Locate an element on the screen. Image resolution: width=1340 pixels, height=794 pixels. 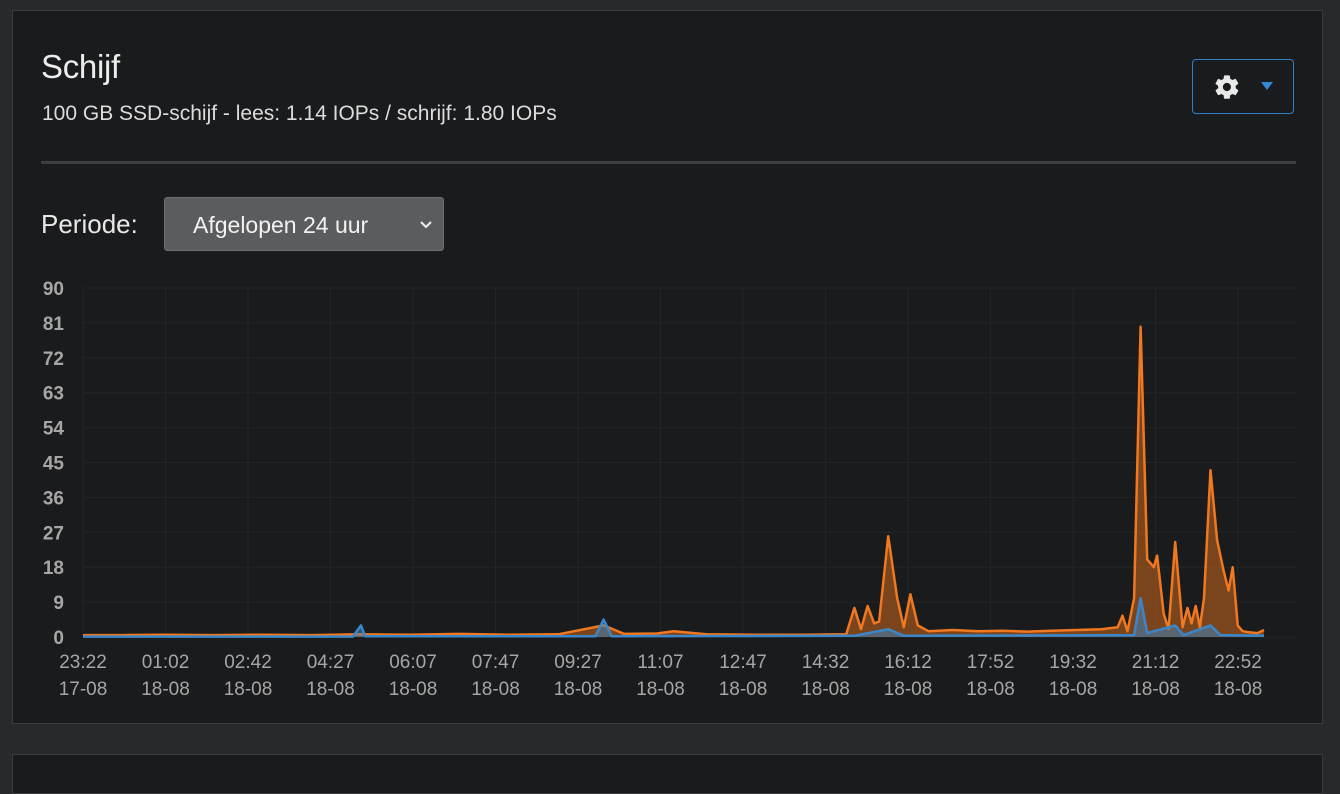
y-tick-label: 81 is located at coordinates (54, 324).